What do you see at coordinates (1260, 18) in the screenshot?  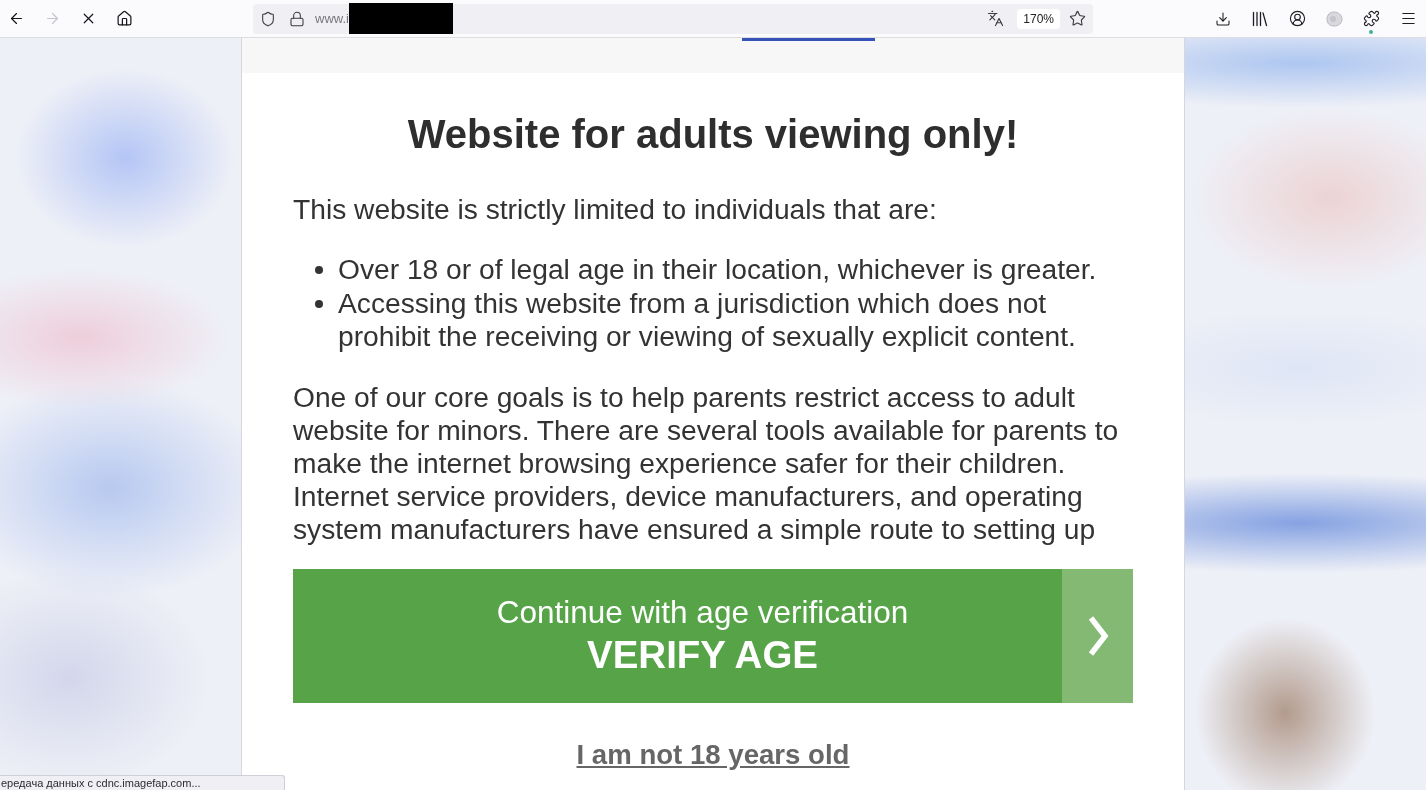 I see `library-icon` at bounding box center [1260, 18].